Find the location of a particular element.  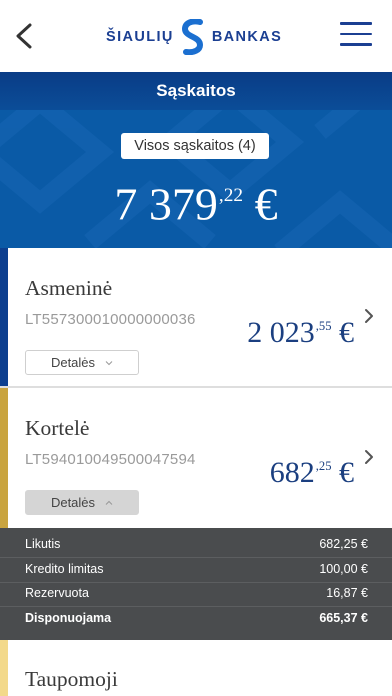

details-row-label: Rezervuota is located at coordinates (57, 593).